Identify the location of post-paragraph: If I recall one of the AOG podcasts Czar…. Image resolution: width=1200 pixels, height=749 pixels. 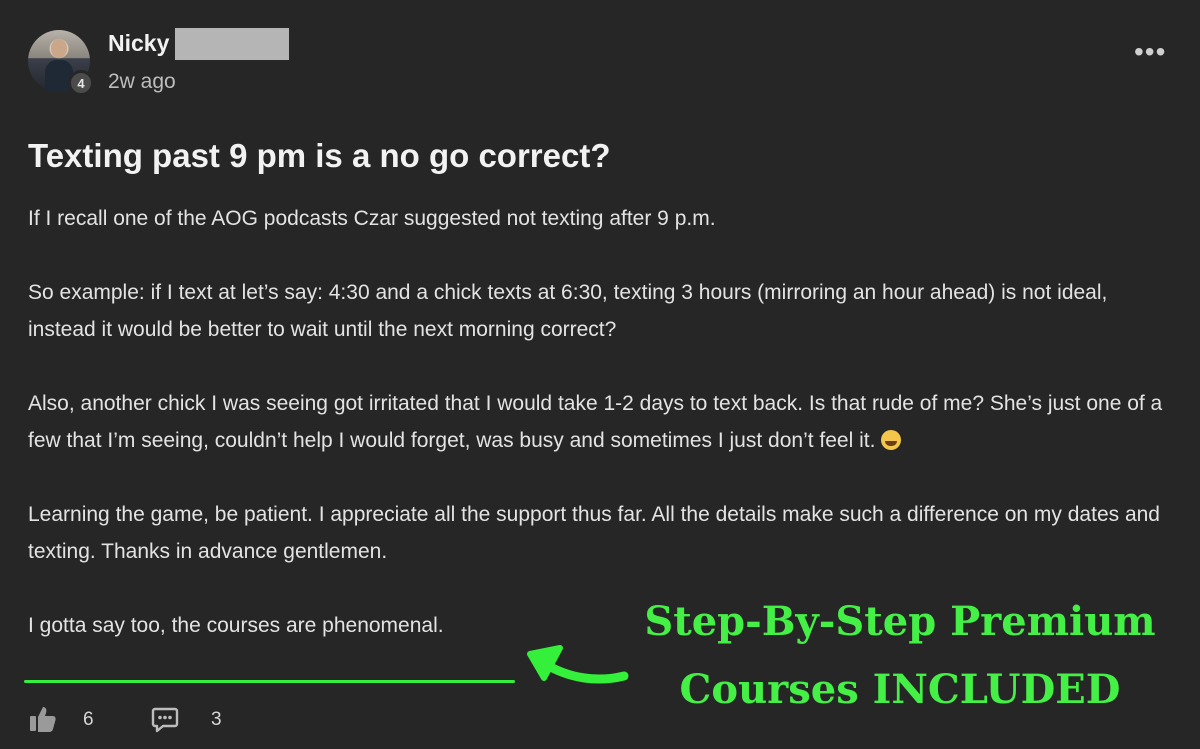
(372, 218).